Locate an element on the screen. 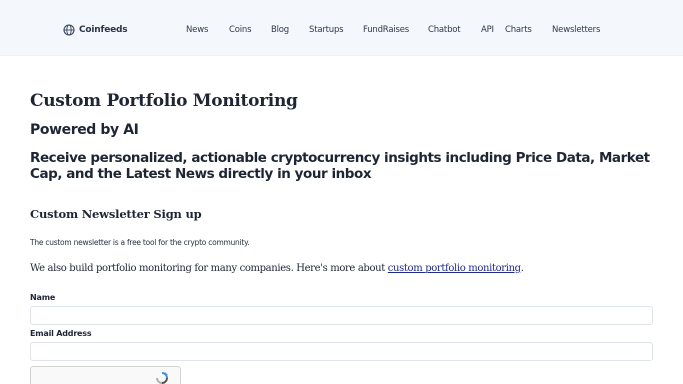 The height and width of the screenshot is (384, 683). portfolio-link: custom portfolio monitoring is located at coordinates (454, 268).